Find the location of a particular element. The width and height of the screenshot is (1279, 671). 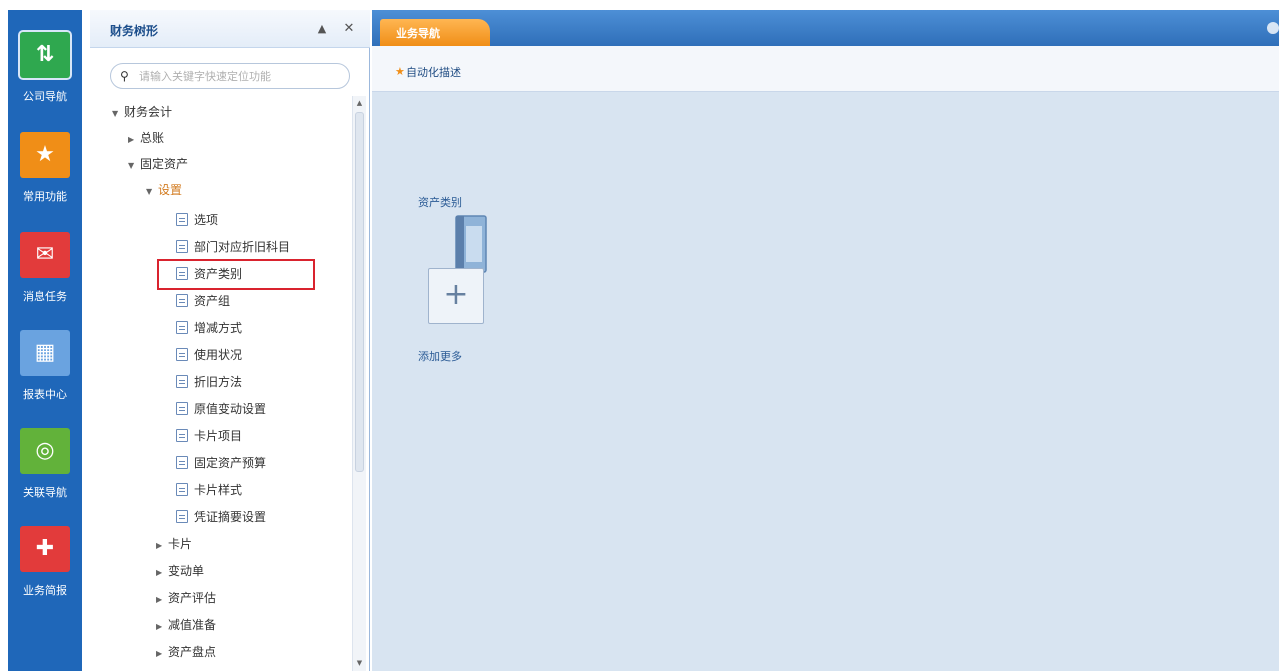

tree-node-label: 折旧方法 is located at coordinates (218, 382).